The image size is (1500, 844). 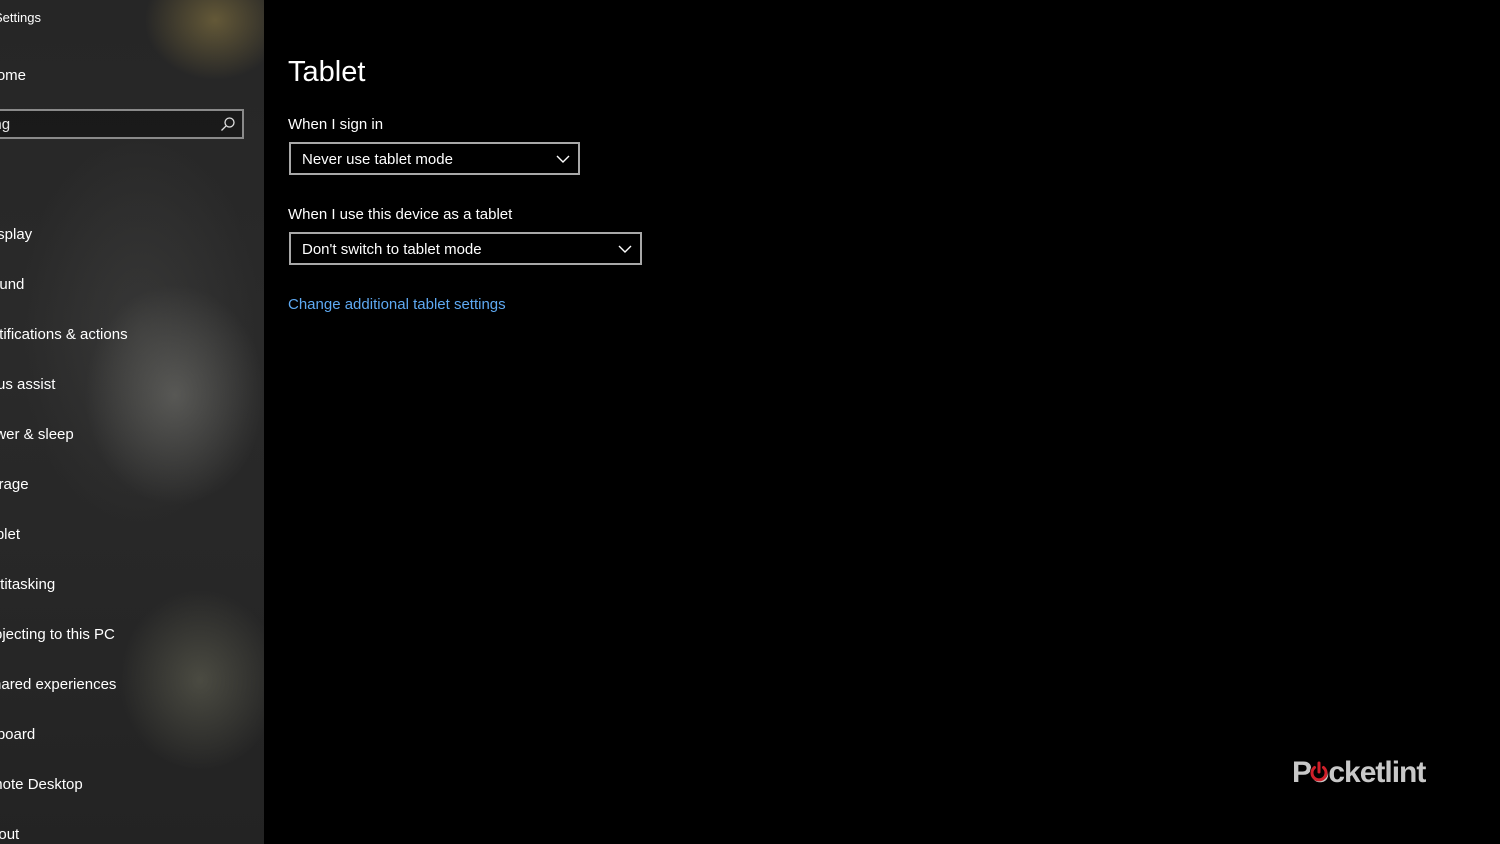 What do you see at coordinates (20, 17) in the screenshot?
I see `app-title: Settings` at bounding box center [20, 17].